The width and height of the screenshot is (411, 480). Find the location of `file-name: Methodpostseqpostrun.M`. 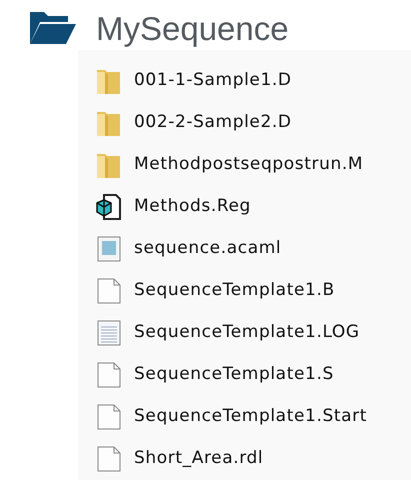

file-name: Methodpostseqpostrun.M is located at coordinates (249, 165).